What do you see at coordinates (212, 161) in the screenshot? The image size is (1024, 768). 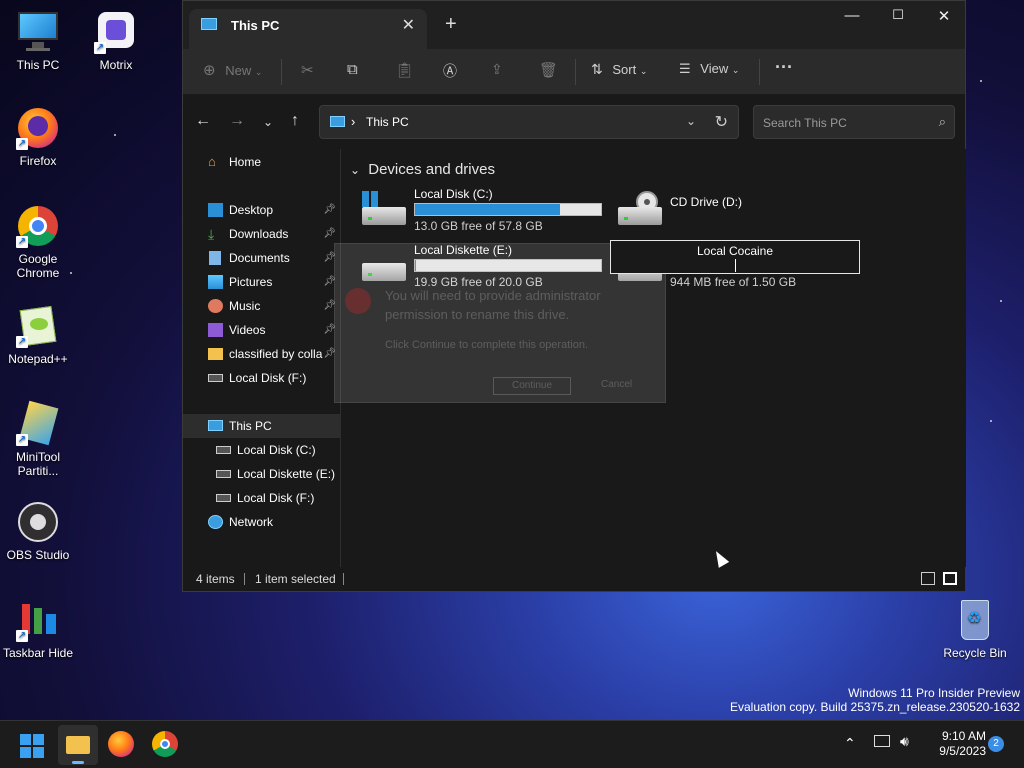 I see `home-icon: ⌂` at bounding box center [212, 161].